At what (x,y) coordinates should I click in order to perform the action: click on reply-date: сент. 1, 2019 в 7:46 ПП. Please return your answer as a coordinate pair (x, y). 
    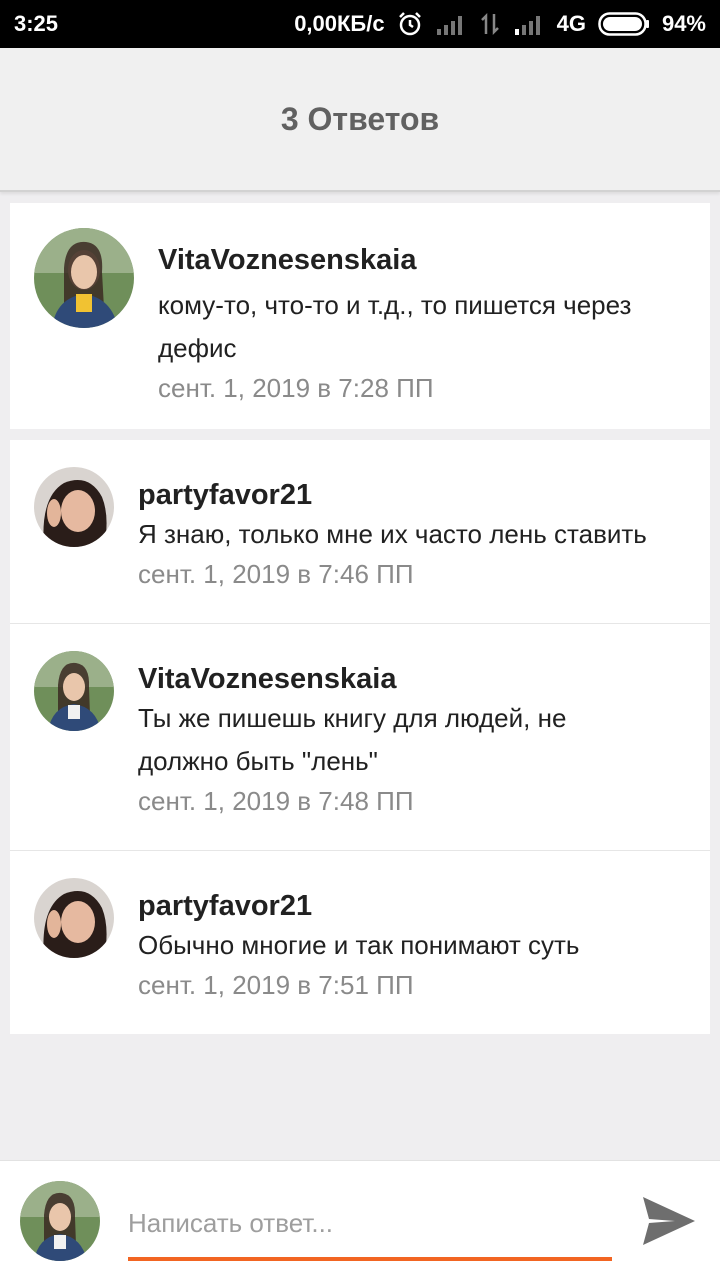
    Looking at the image, I should click on (276, 574).